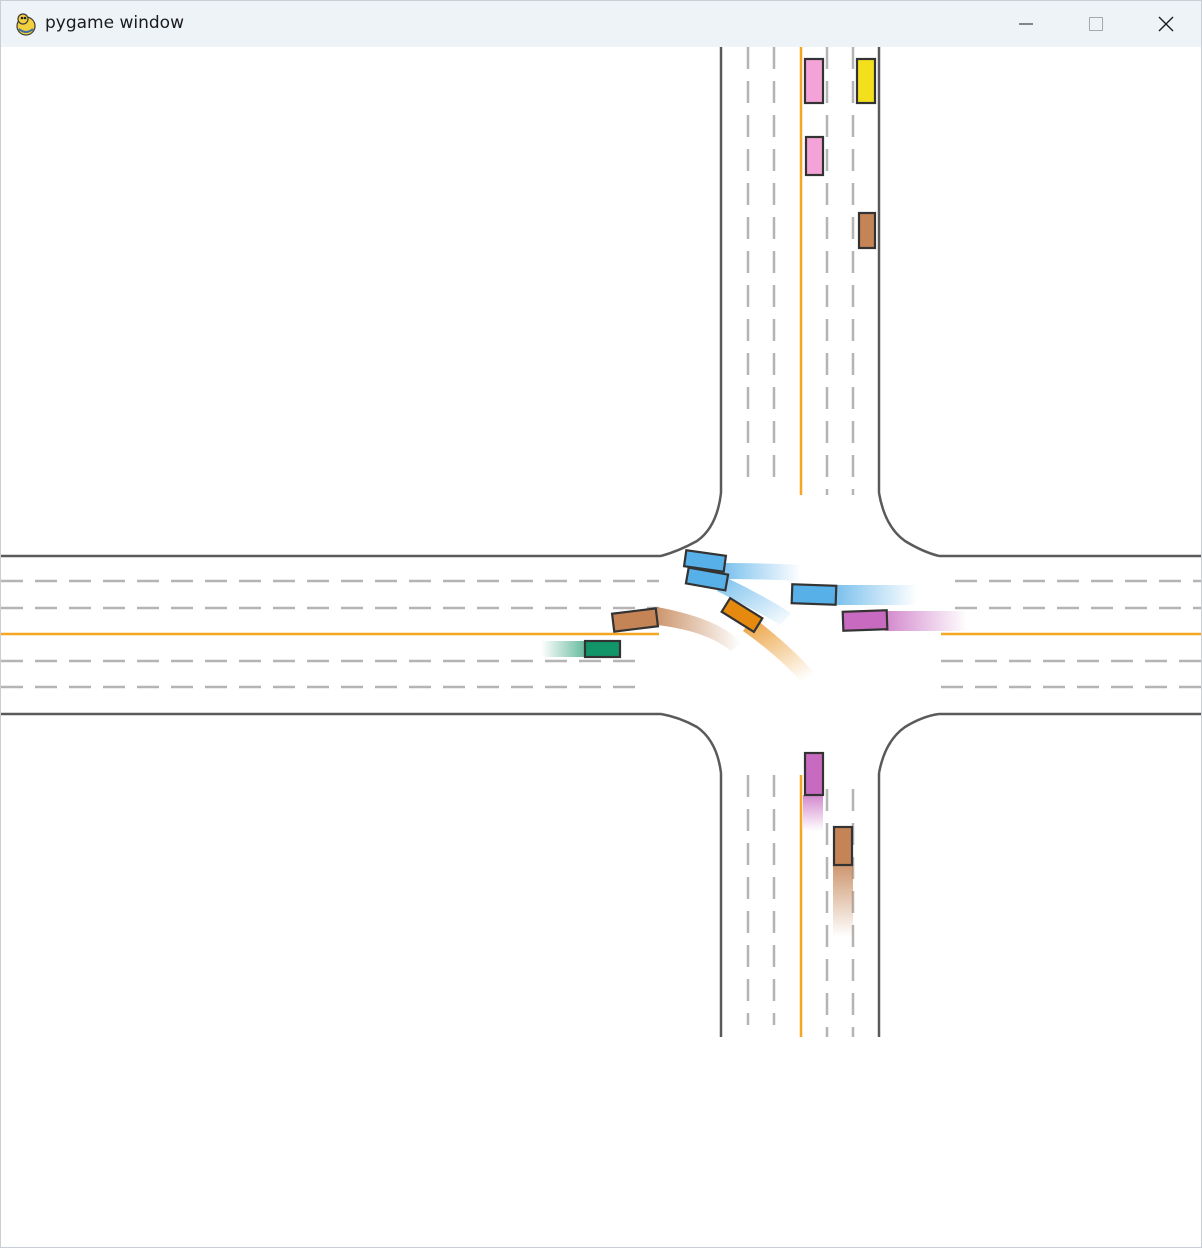 The width and height of the screenshot is (1202, 1248). Describe the element at coordinates (601, 24) in the screenshot. I see `title-bar: pygame window` at that location.